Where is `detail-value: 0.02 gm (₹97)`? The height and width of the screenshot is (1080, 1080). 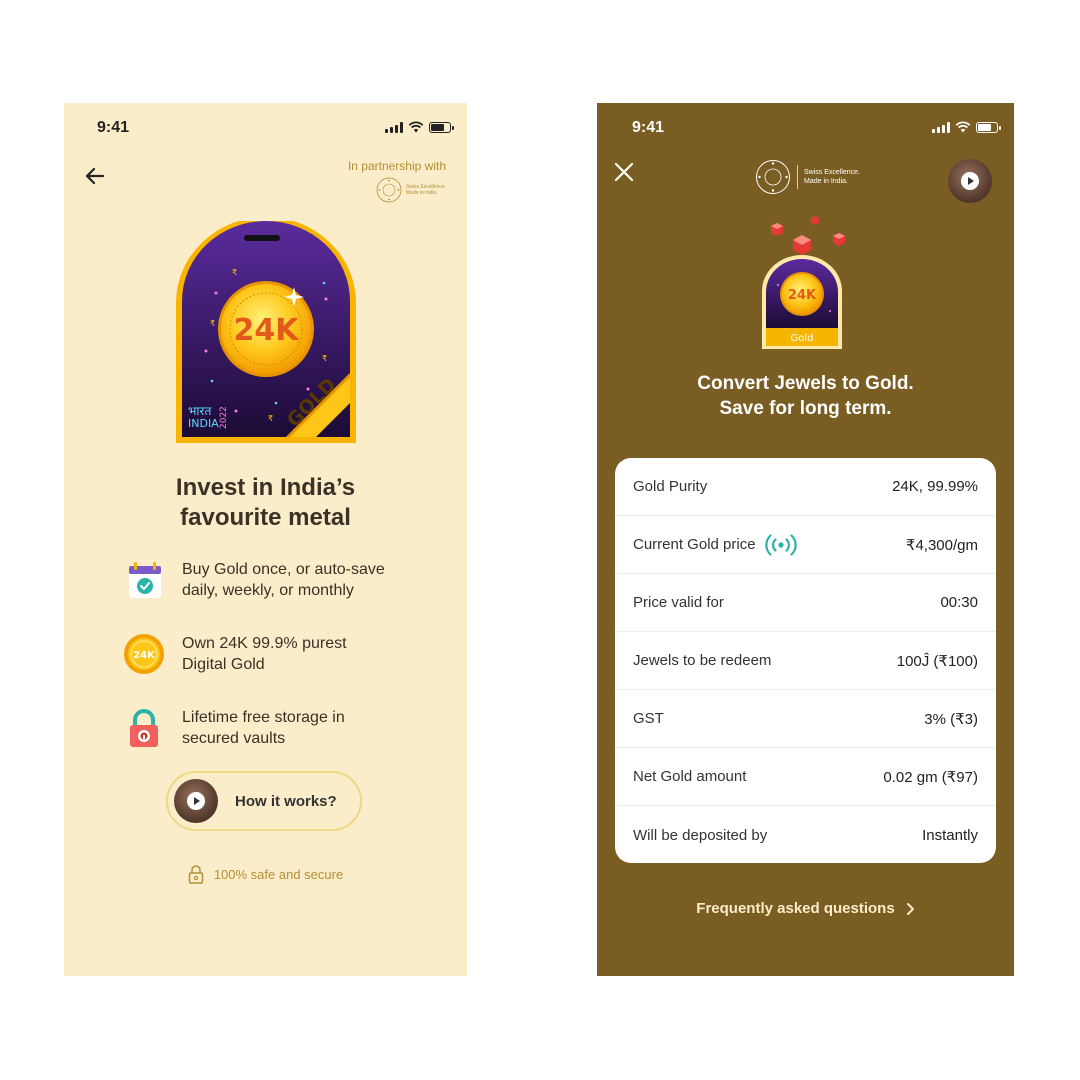
detail-value: 0.02 gm (₹97) is located at coordinates (930, 777).